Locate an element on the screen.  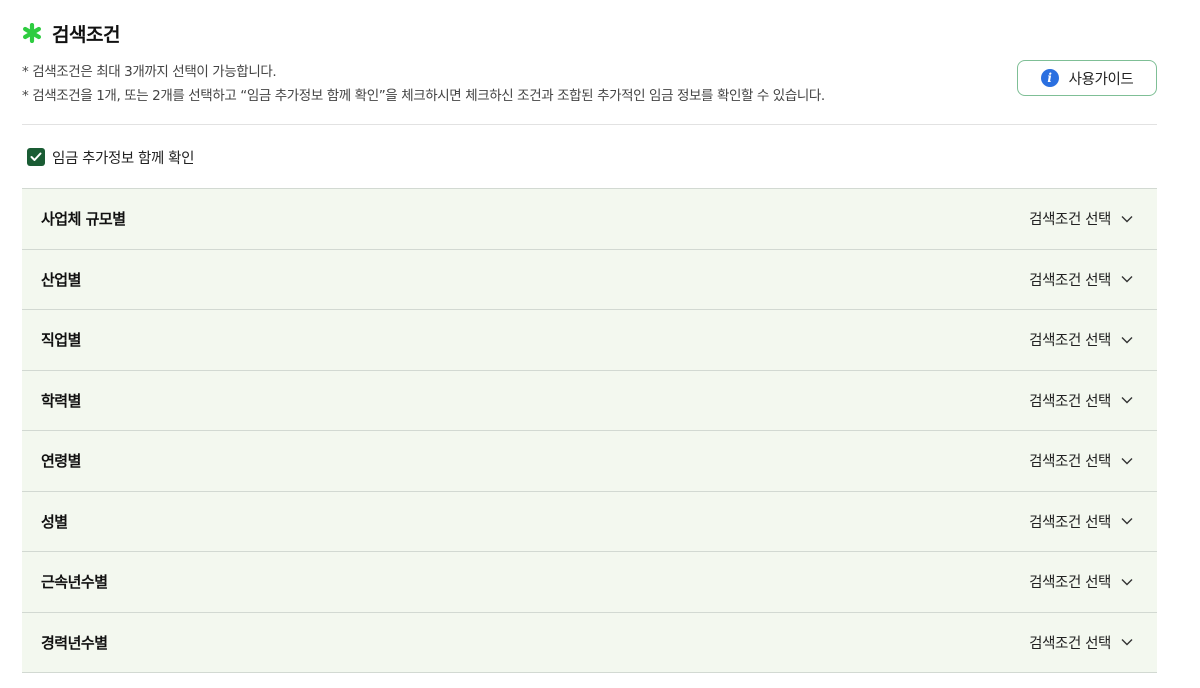
condition-label: 성별 is located at coordinates (54, 521).